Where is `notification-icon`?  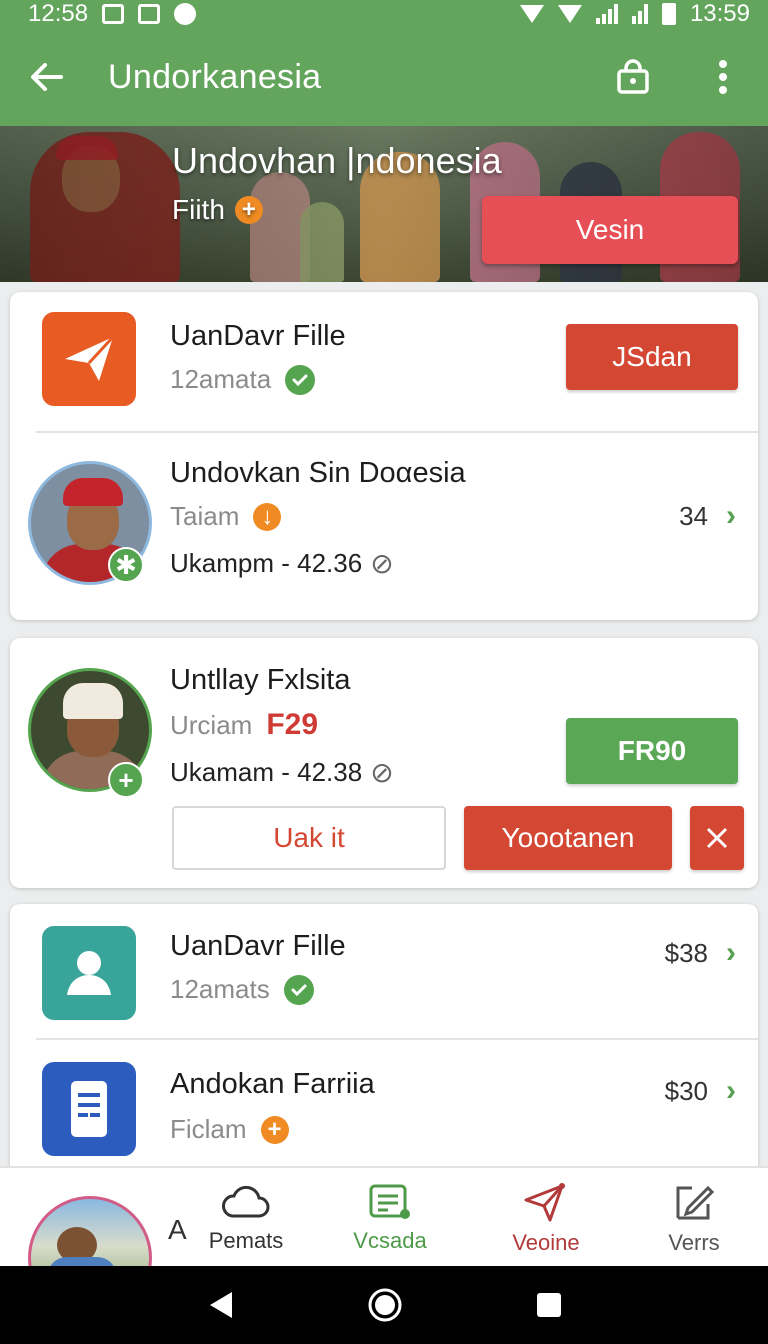 notification-icon is located at coordinates (113, 14).